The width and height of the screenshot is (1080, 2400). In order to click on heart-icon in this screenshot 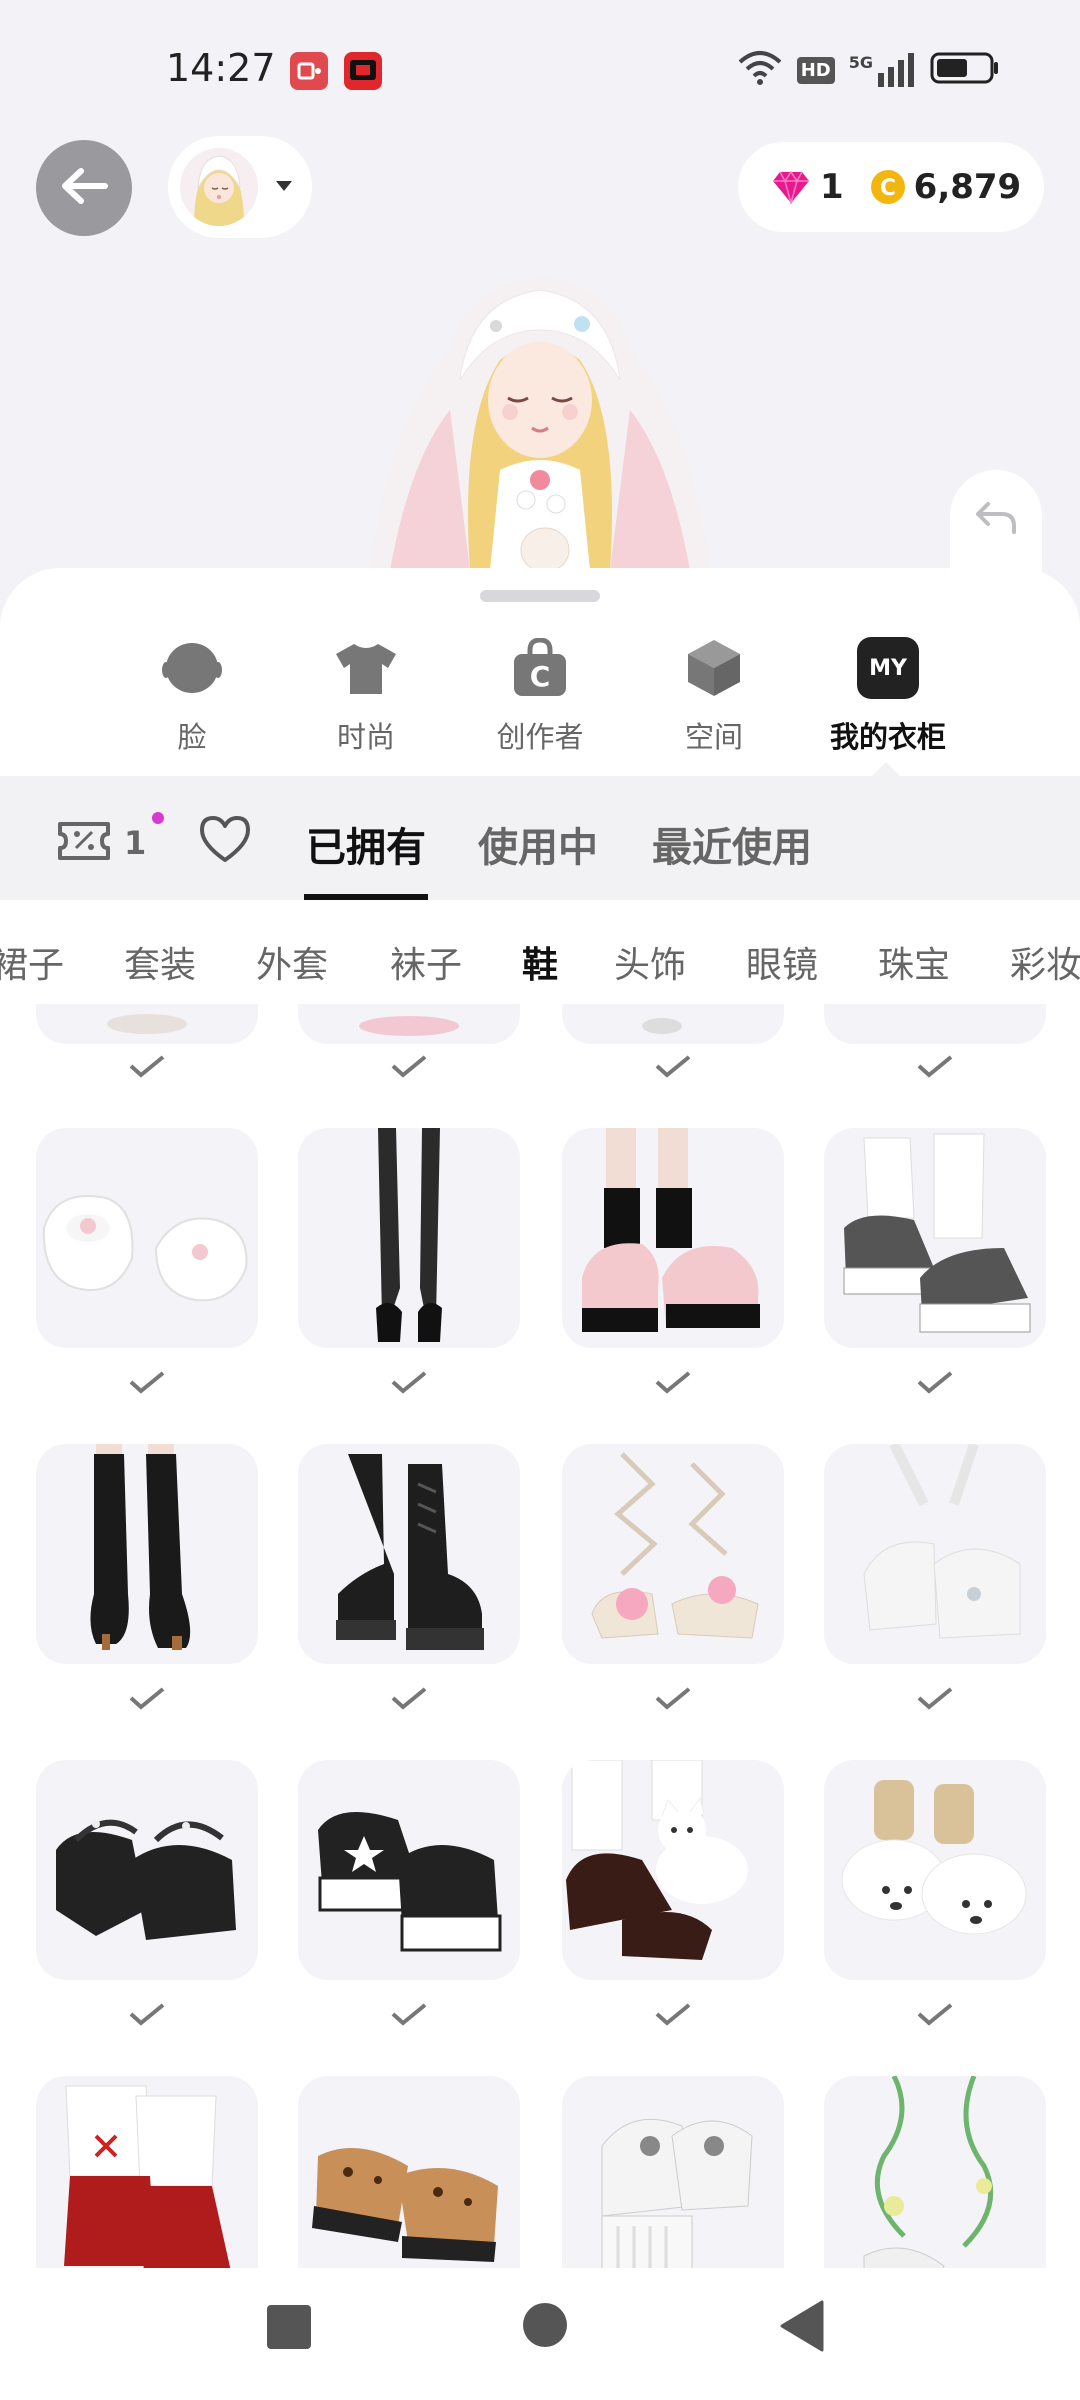, I will do `click(225, 842)`.